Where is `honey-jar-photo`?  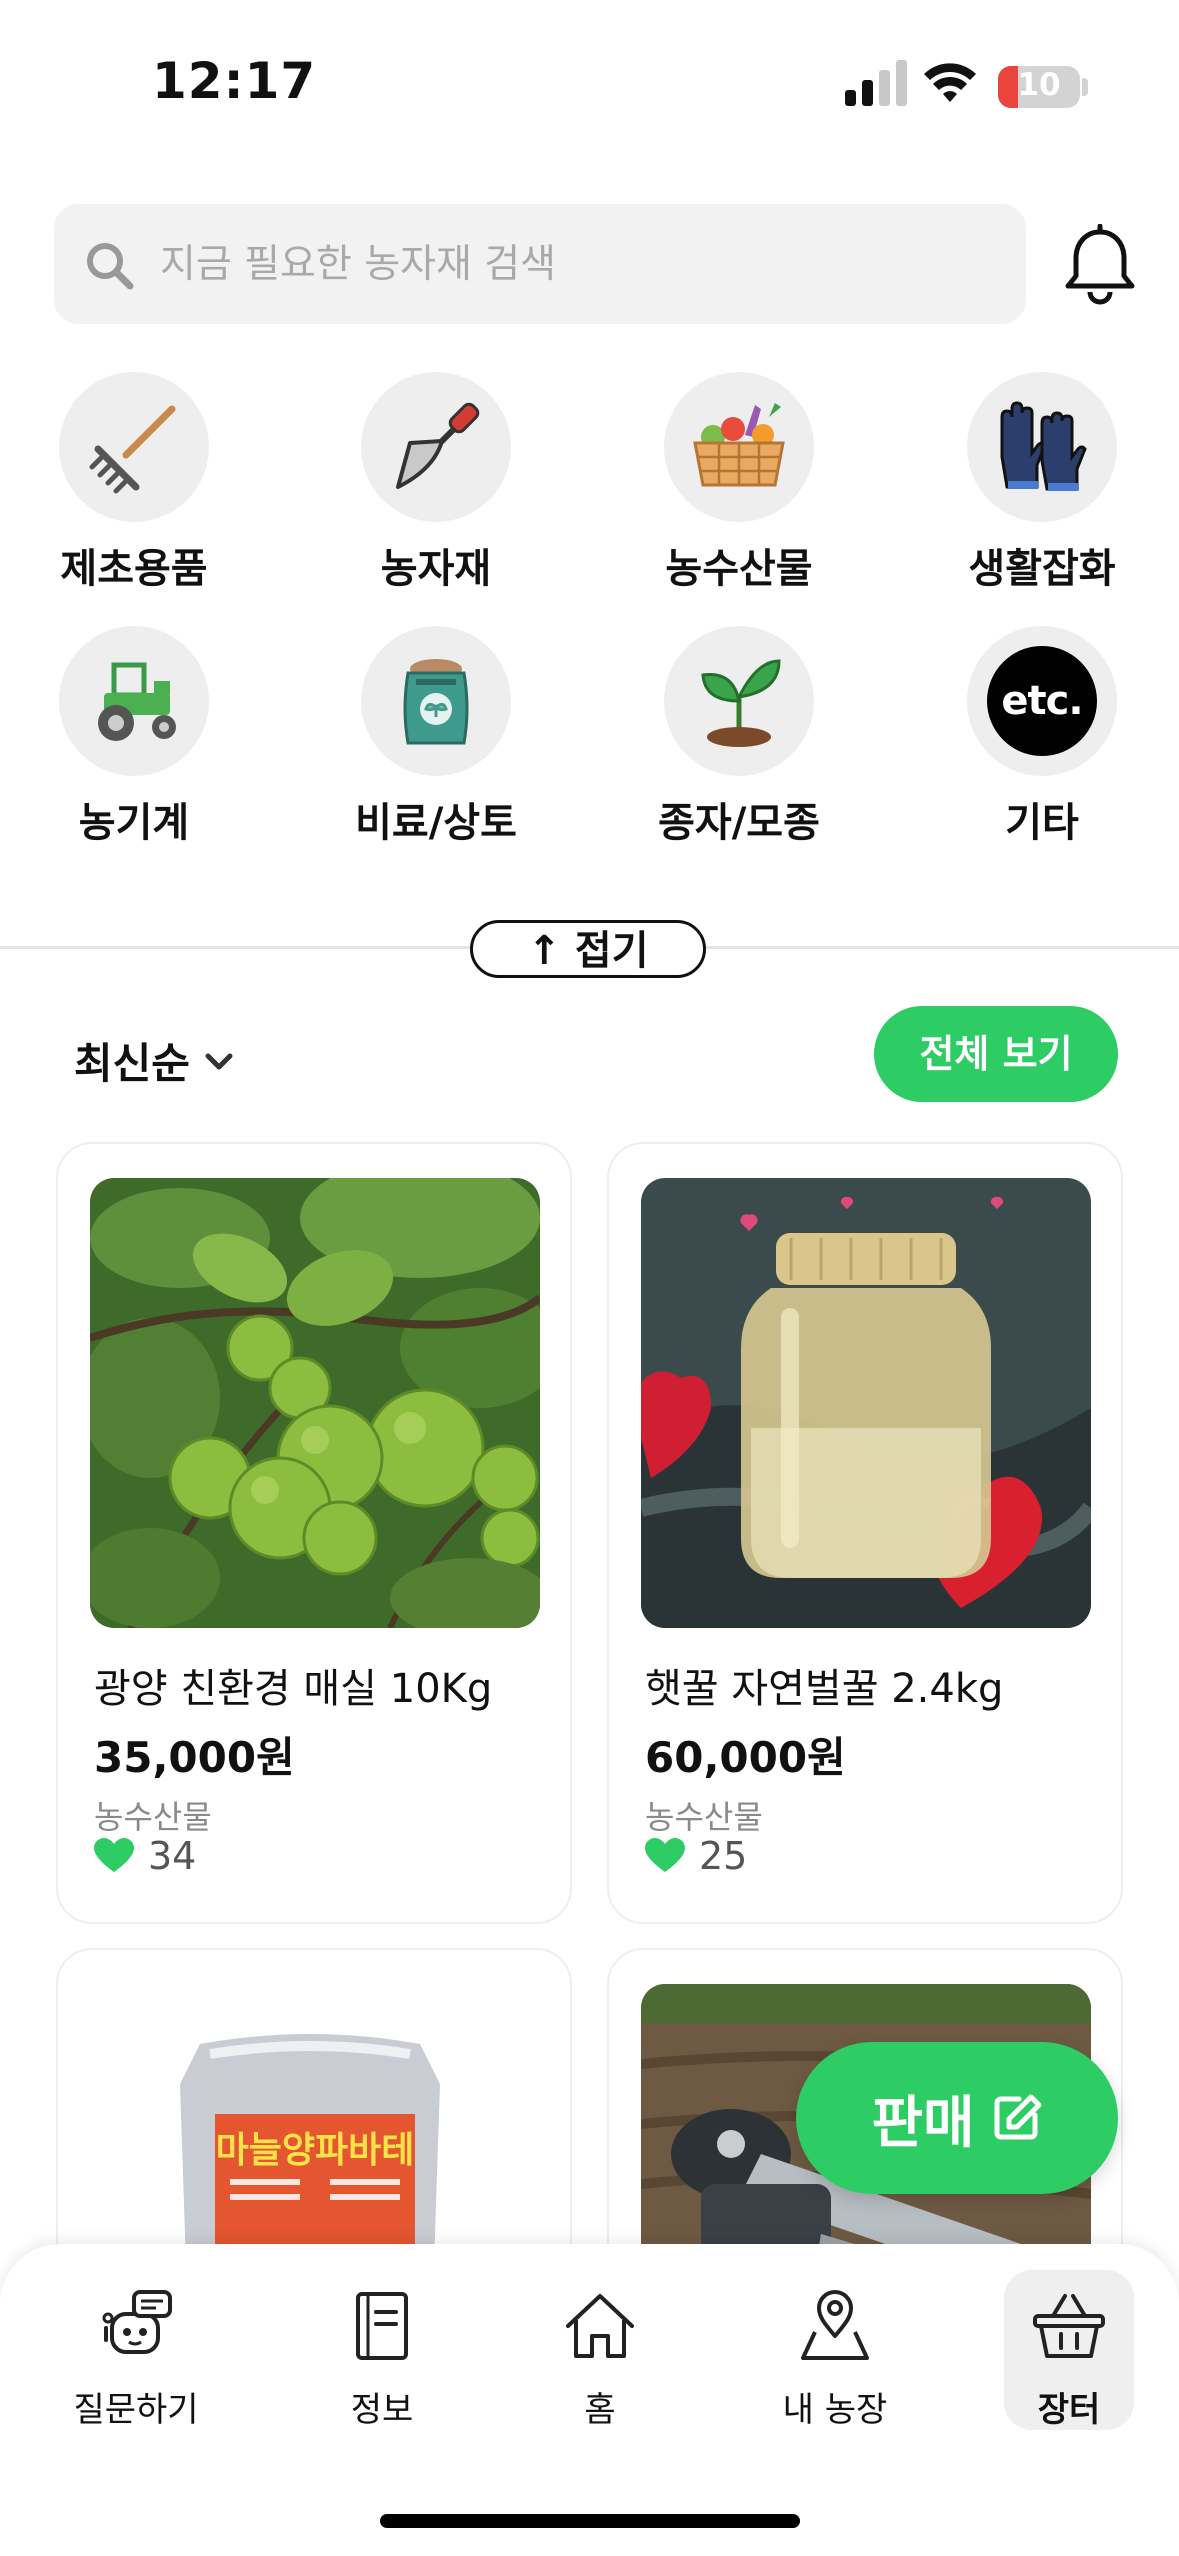 honey-jar-photo is located at coordinates (866, 1403).